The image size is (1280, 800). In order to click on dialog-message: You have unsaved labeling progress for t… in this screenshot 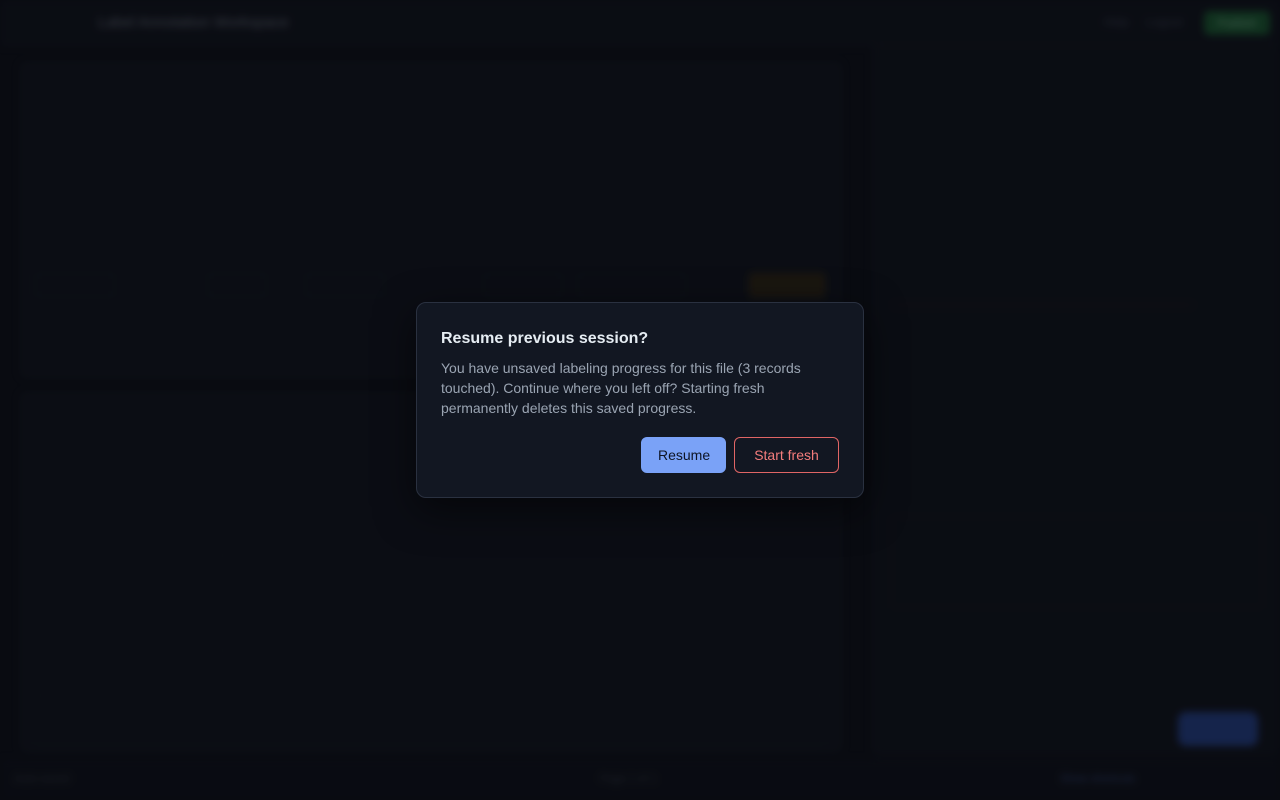, I will do `click(621, 388)`.